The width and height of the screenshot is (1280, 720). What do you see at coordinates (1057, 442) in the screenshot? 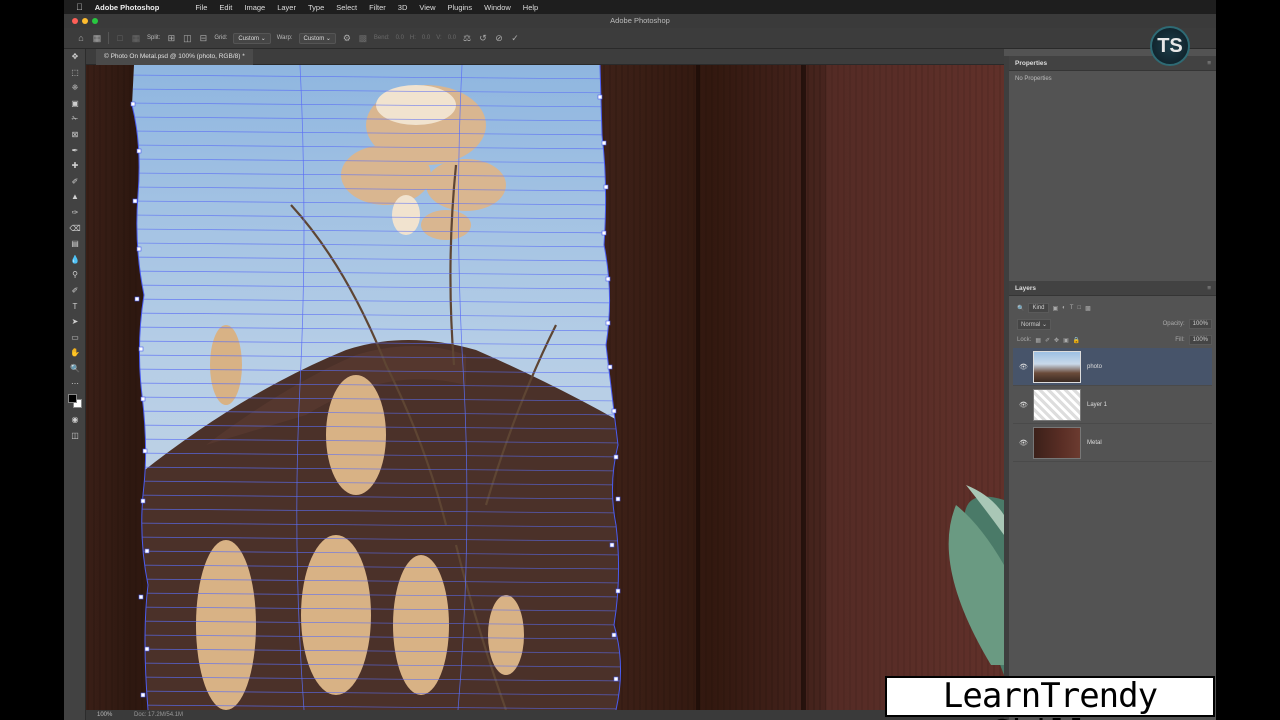
I see `layer-thumbnail` at bounding box center [1057, 442].